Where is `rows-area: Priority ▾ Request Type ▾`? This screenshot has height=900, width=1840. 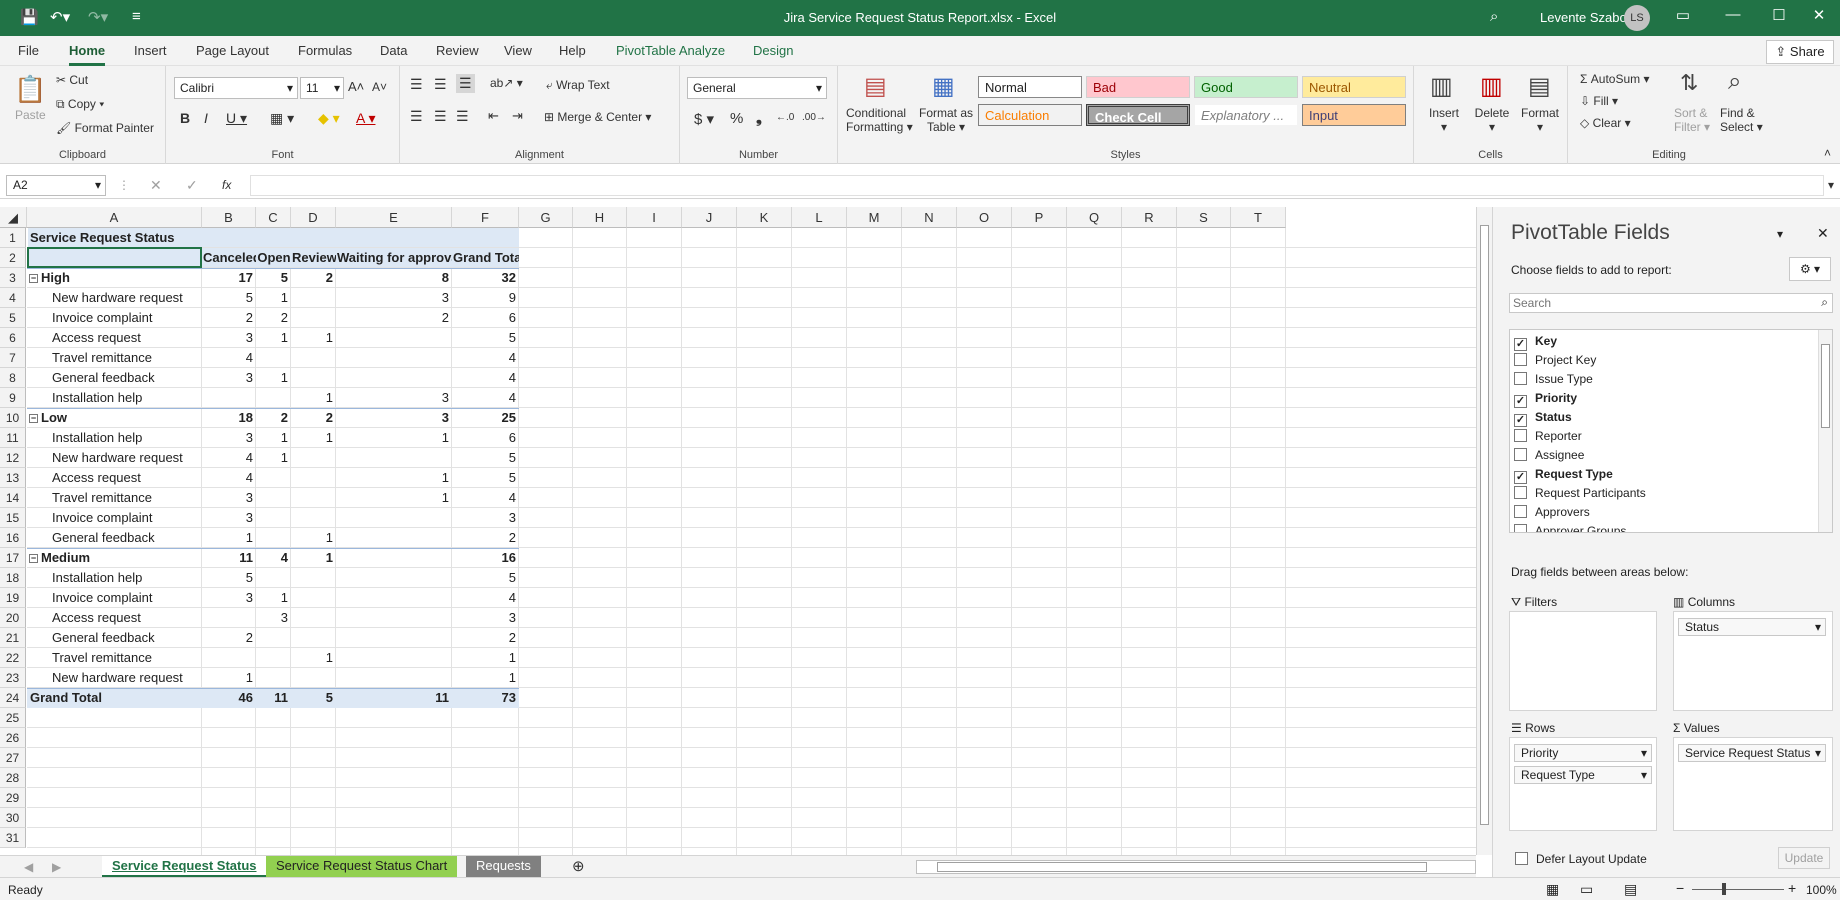
rows-area: Priority ▾ Request Type ▾ is located at coordinates (1583, 784).